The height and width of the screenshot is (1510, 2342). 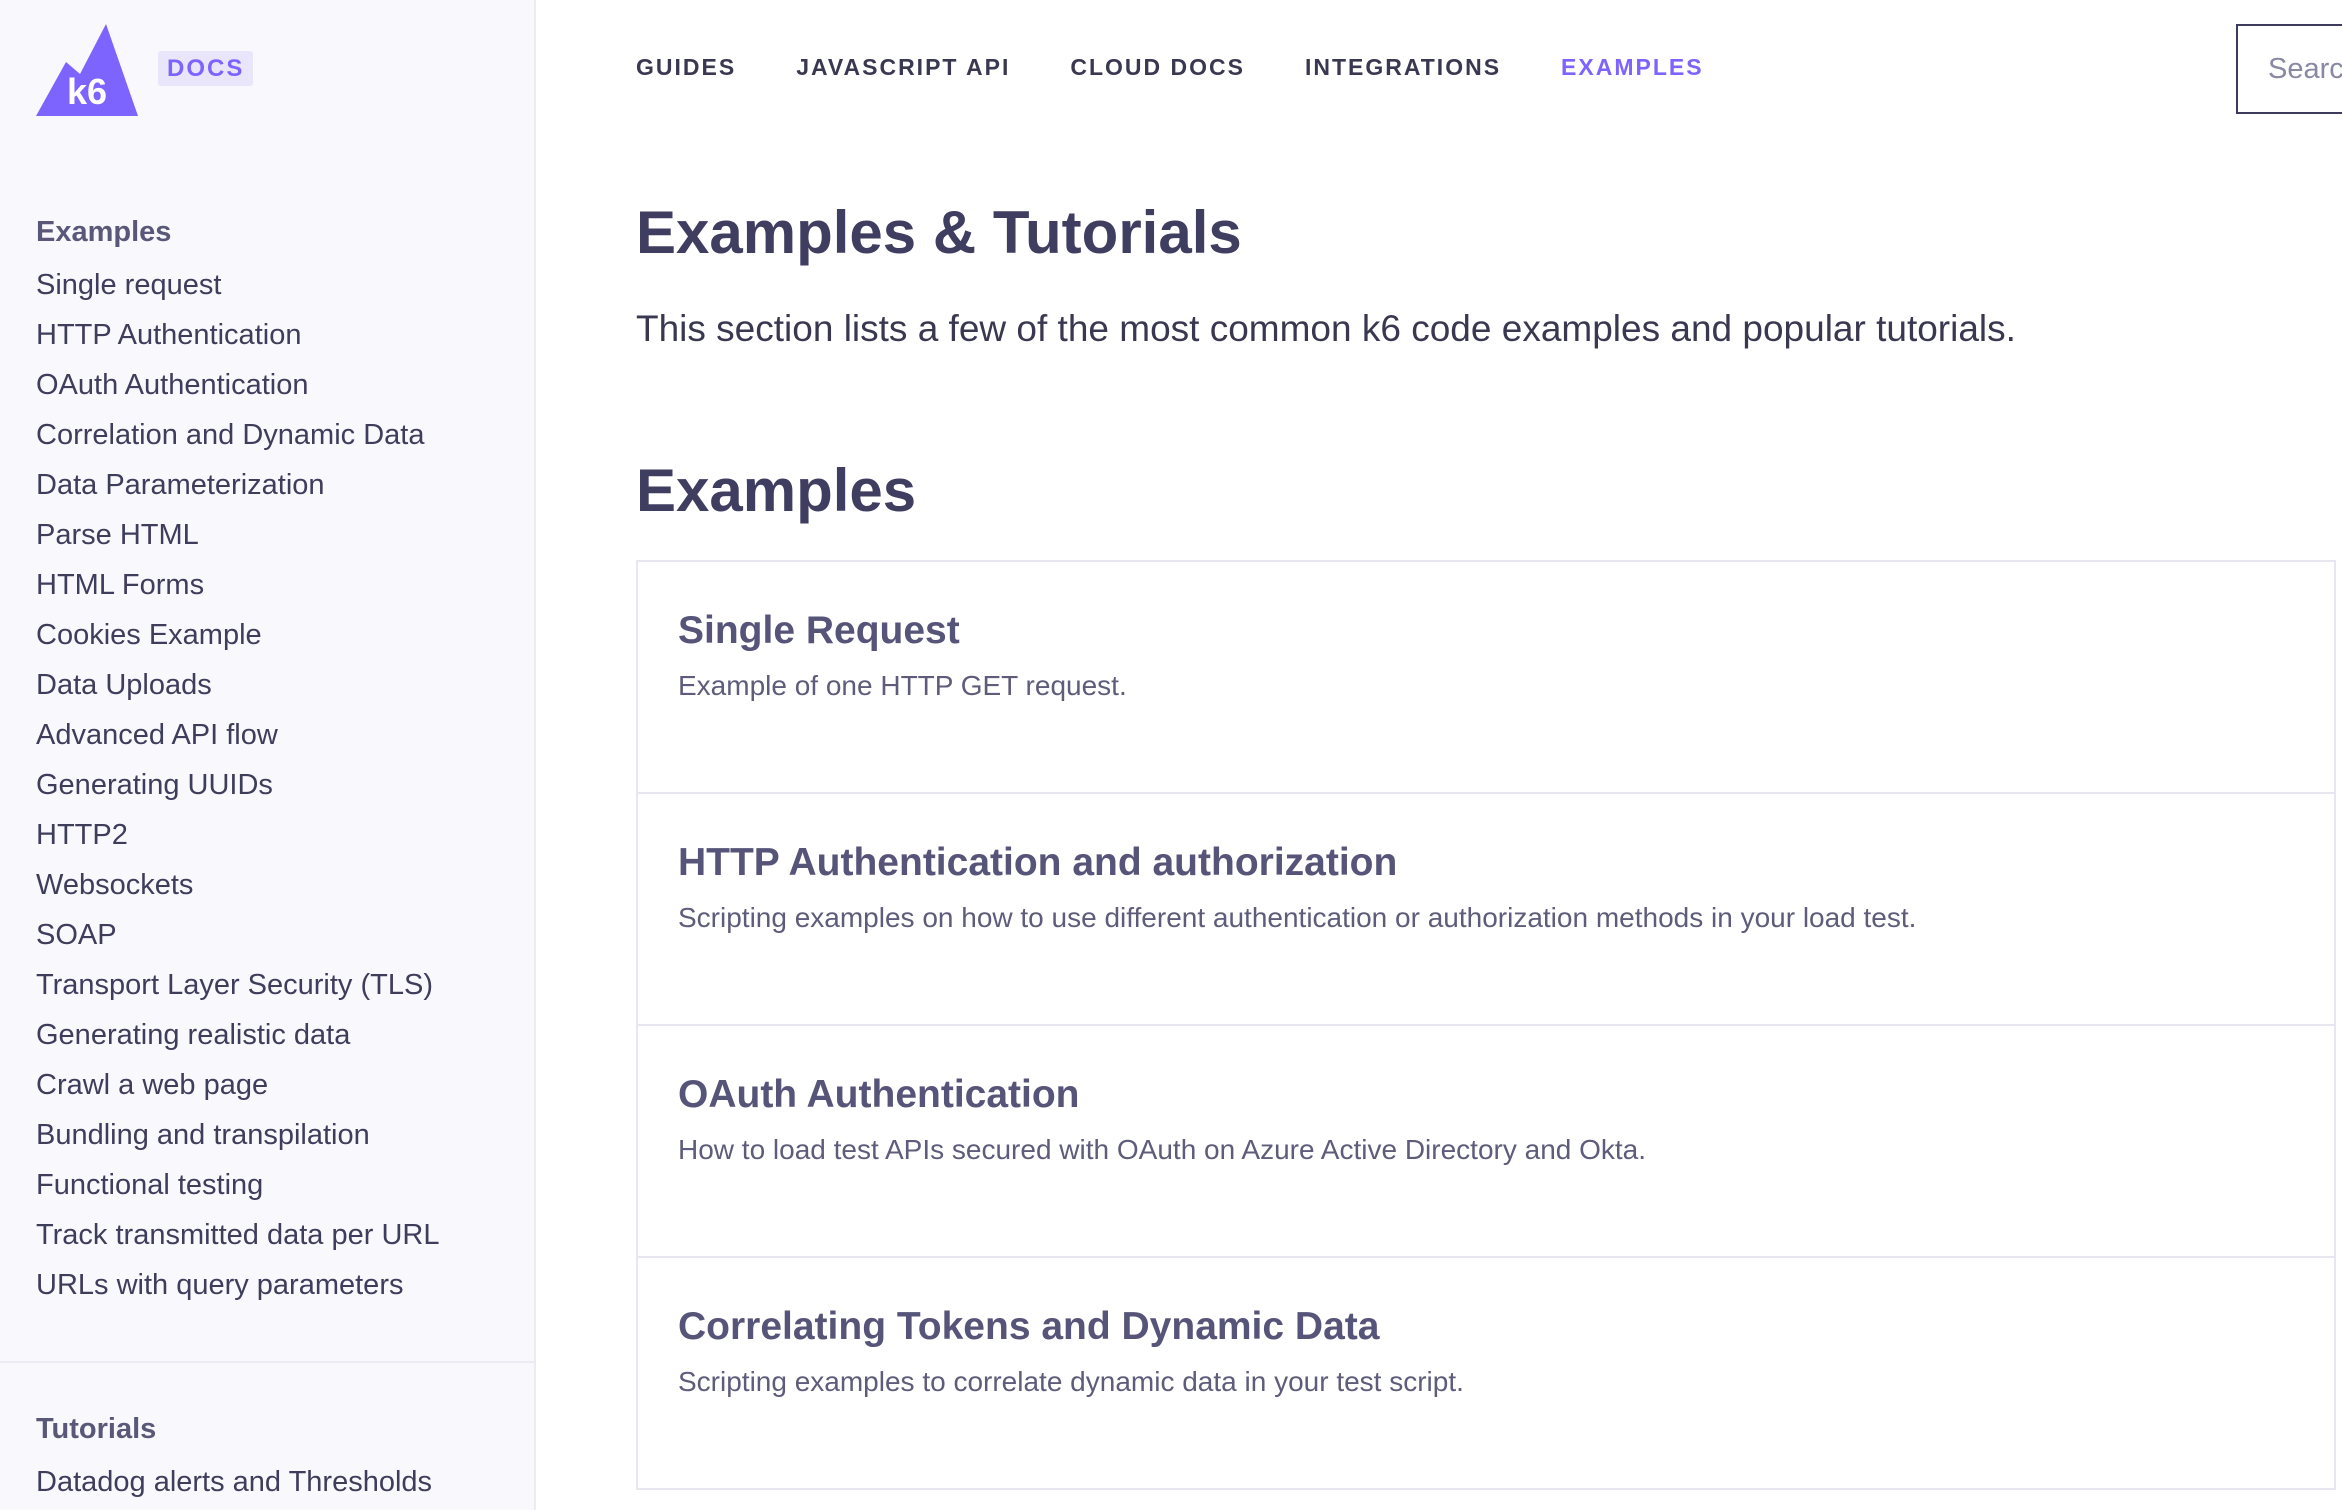 I want to click on sidebar-item-urls-with-query-parameters: URLs with query parameters, so click(x=237, y=1285).